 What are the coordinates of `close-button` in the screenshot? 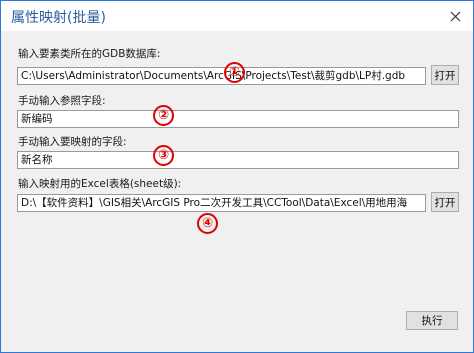 It's located at (455, 16).